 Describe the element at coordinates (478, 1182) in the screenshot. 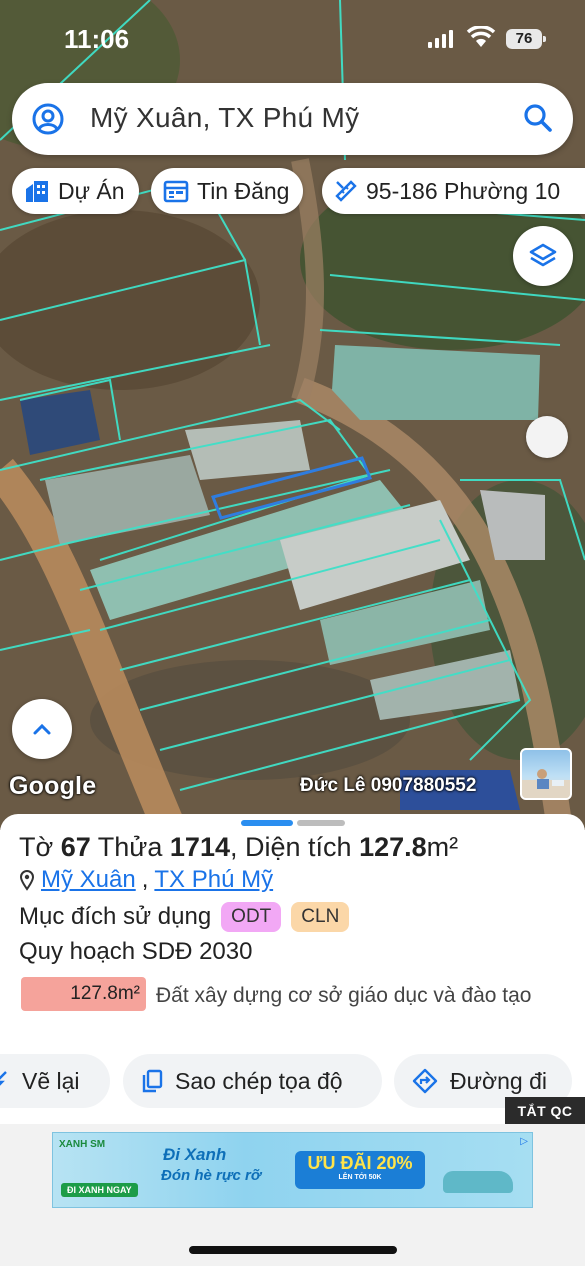

I see `car-icon` at that location.